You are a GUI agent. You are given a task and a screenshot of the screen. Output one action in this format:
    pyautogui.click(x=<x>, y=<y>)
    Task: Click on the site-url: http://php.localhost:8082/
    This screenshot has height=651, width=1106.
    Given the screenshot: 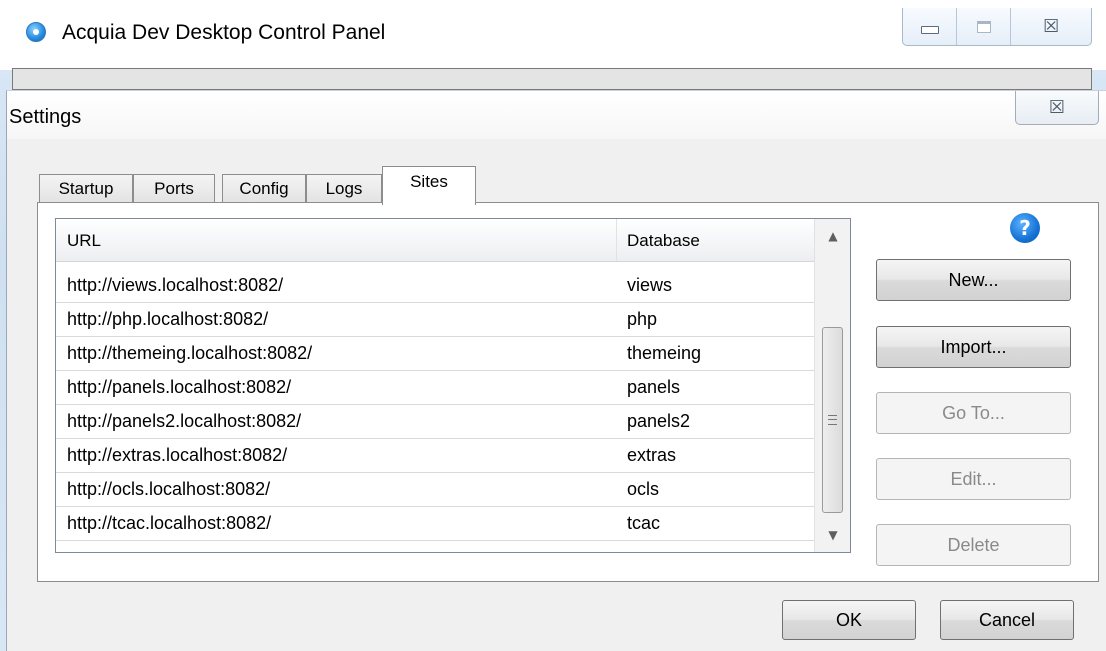 What is the action you would take?
    pyautogui.click(x=168, y=319)
    